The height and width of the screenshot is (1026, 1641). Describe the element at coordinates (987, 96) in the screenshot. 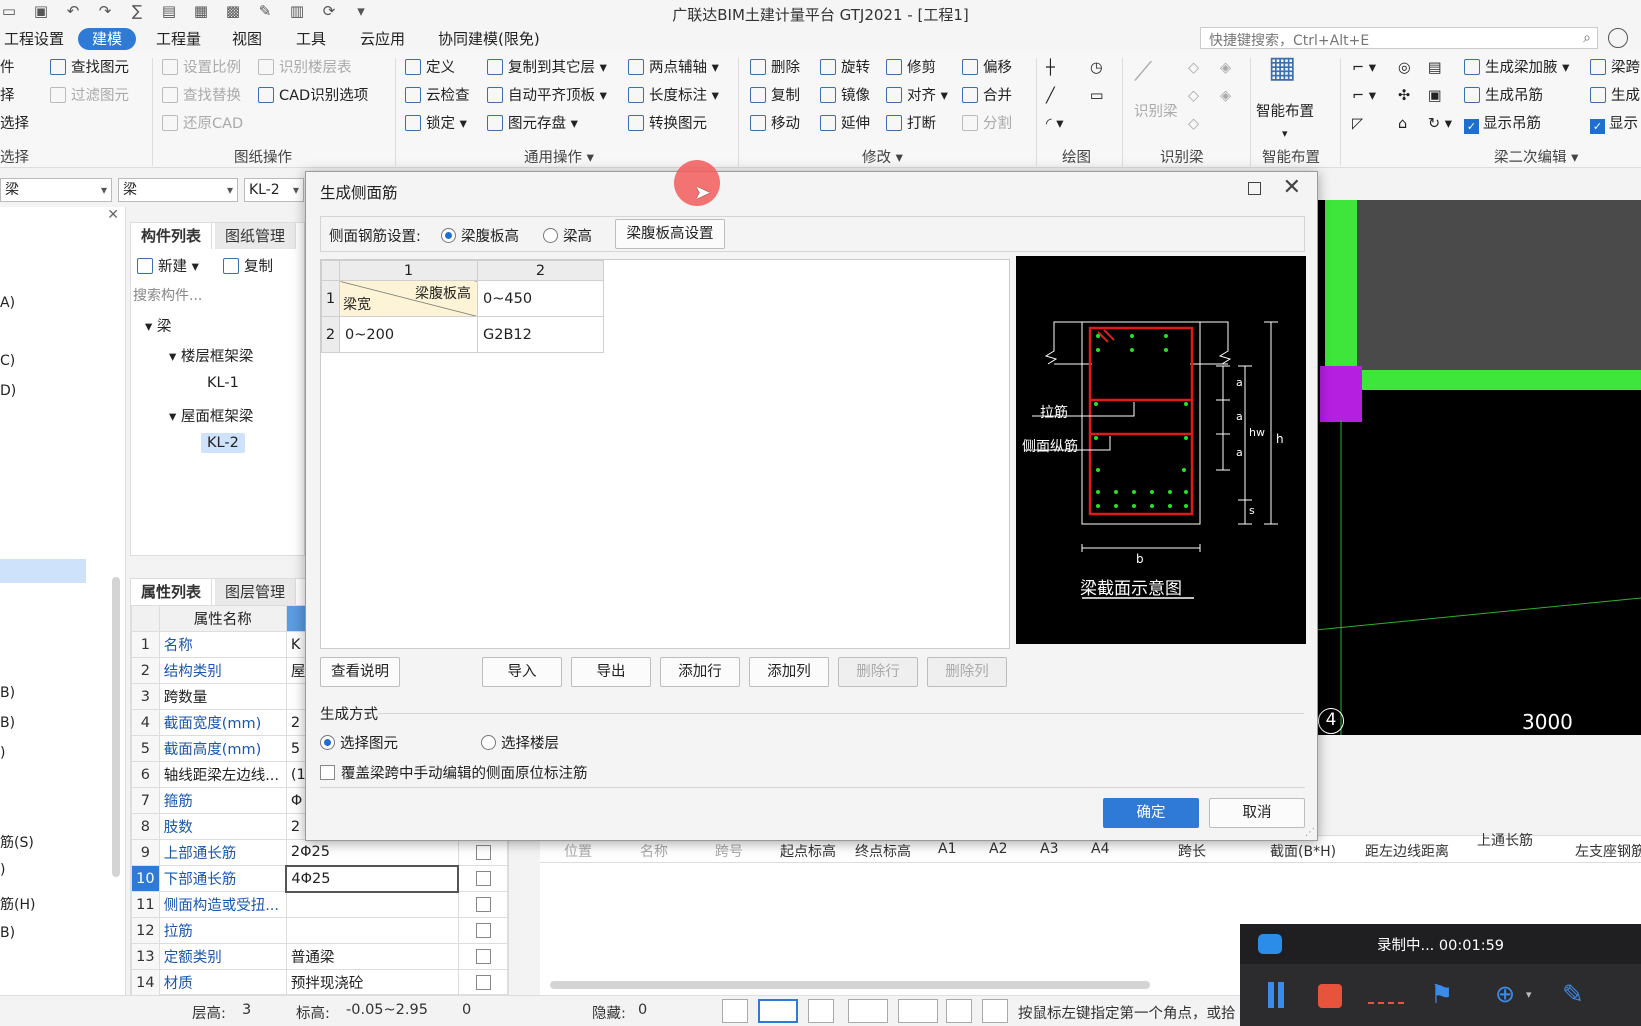

I see `merge-button: 合并` at that location.